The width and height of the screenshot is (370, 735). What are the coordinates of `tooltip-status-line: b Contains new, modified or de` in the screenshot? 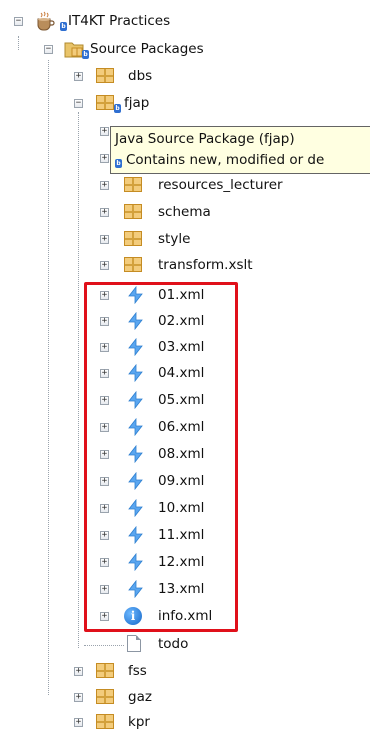 It's located at (242, 160).